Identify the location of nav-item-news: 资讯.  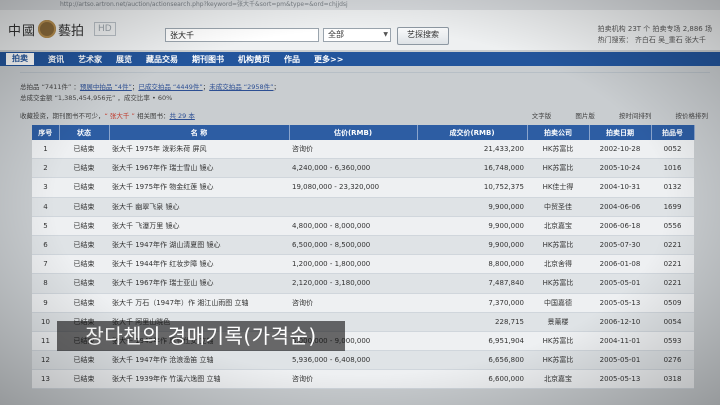
(56, 59).